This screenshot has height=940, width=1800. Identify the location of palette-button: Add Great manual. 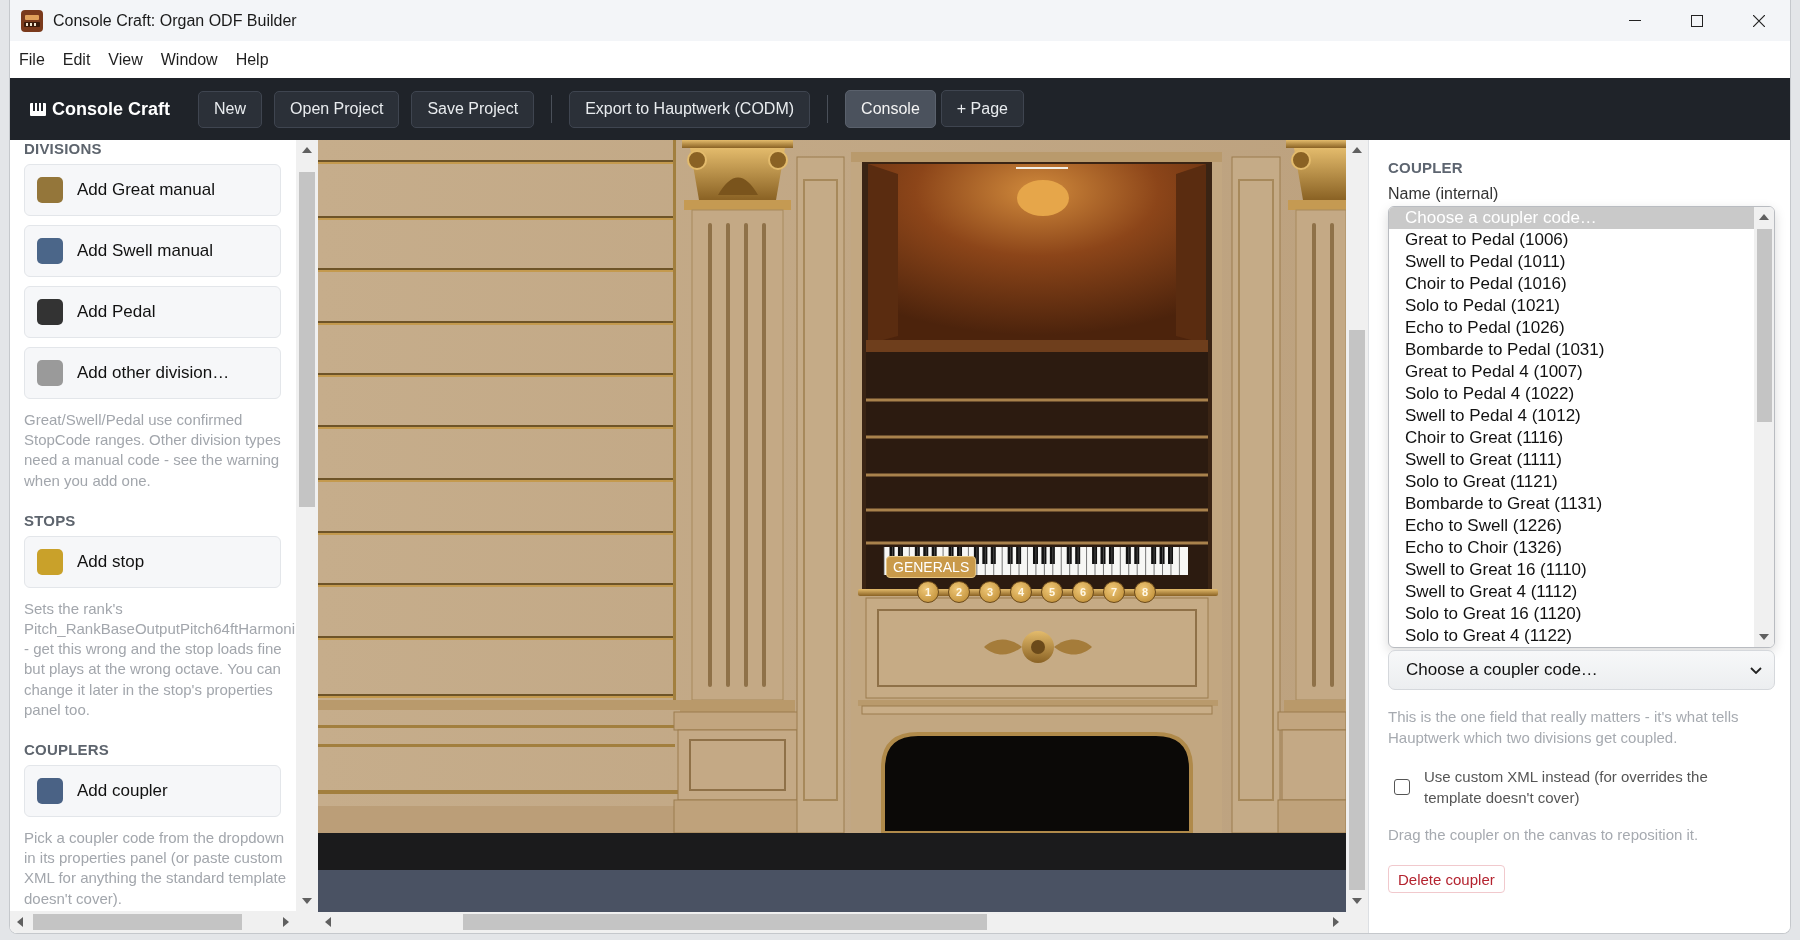
(152, 190).